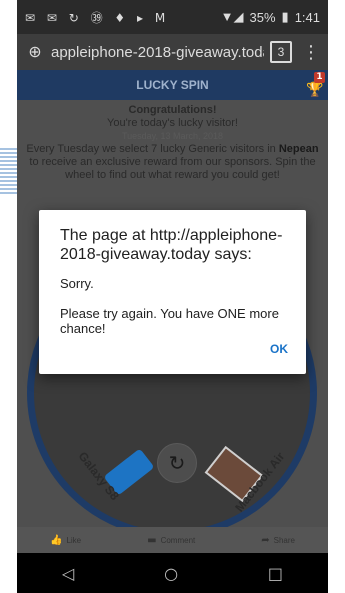 The image size is (345, 593). I want to click on status-bar: ✉ ✉ ↻ ㊴ ♦ ▸ M ▼◢ 35% ▮ 1:41, so click(172, 17).